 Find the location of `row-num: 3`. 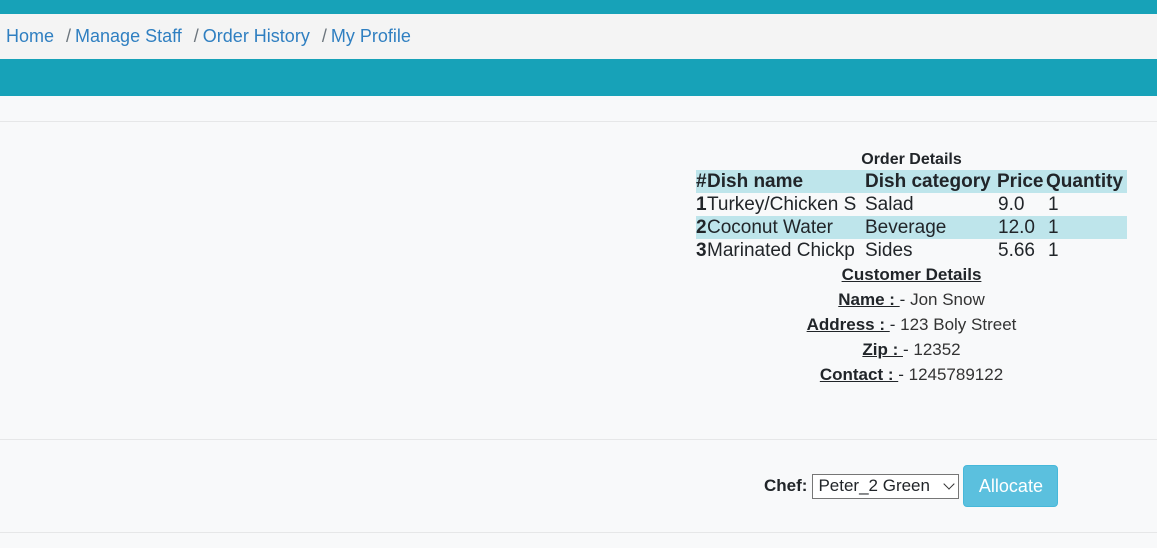

row-num: 3 is located at coordinates (701, 250).